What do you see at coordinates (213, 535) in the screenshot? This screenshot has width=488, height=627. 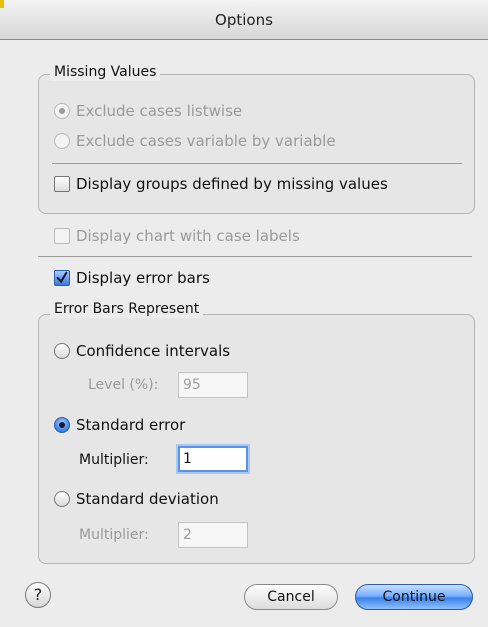 I see `standard-deviation-multiplier-field: 2` at bounding box center [213, 535].